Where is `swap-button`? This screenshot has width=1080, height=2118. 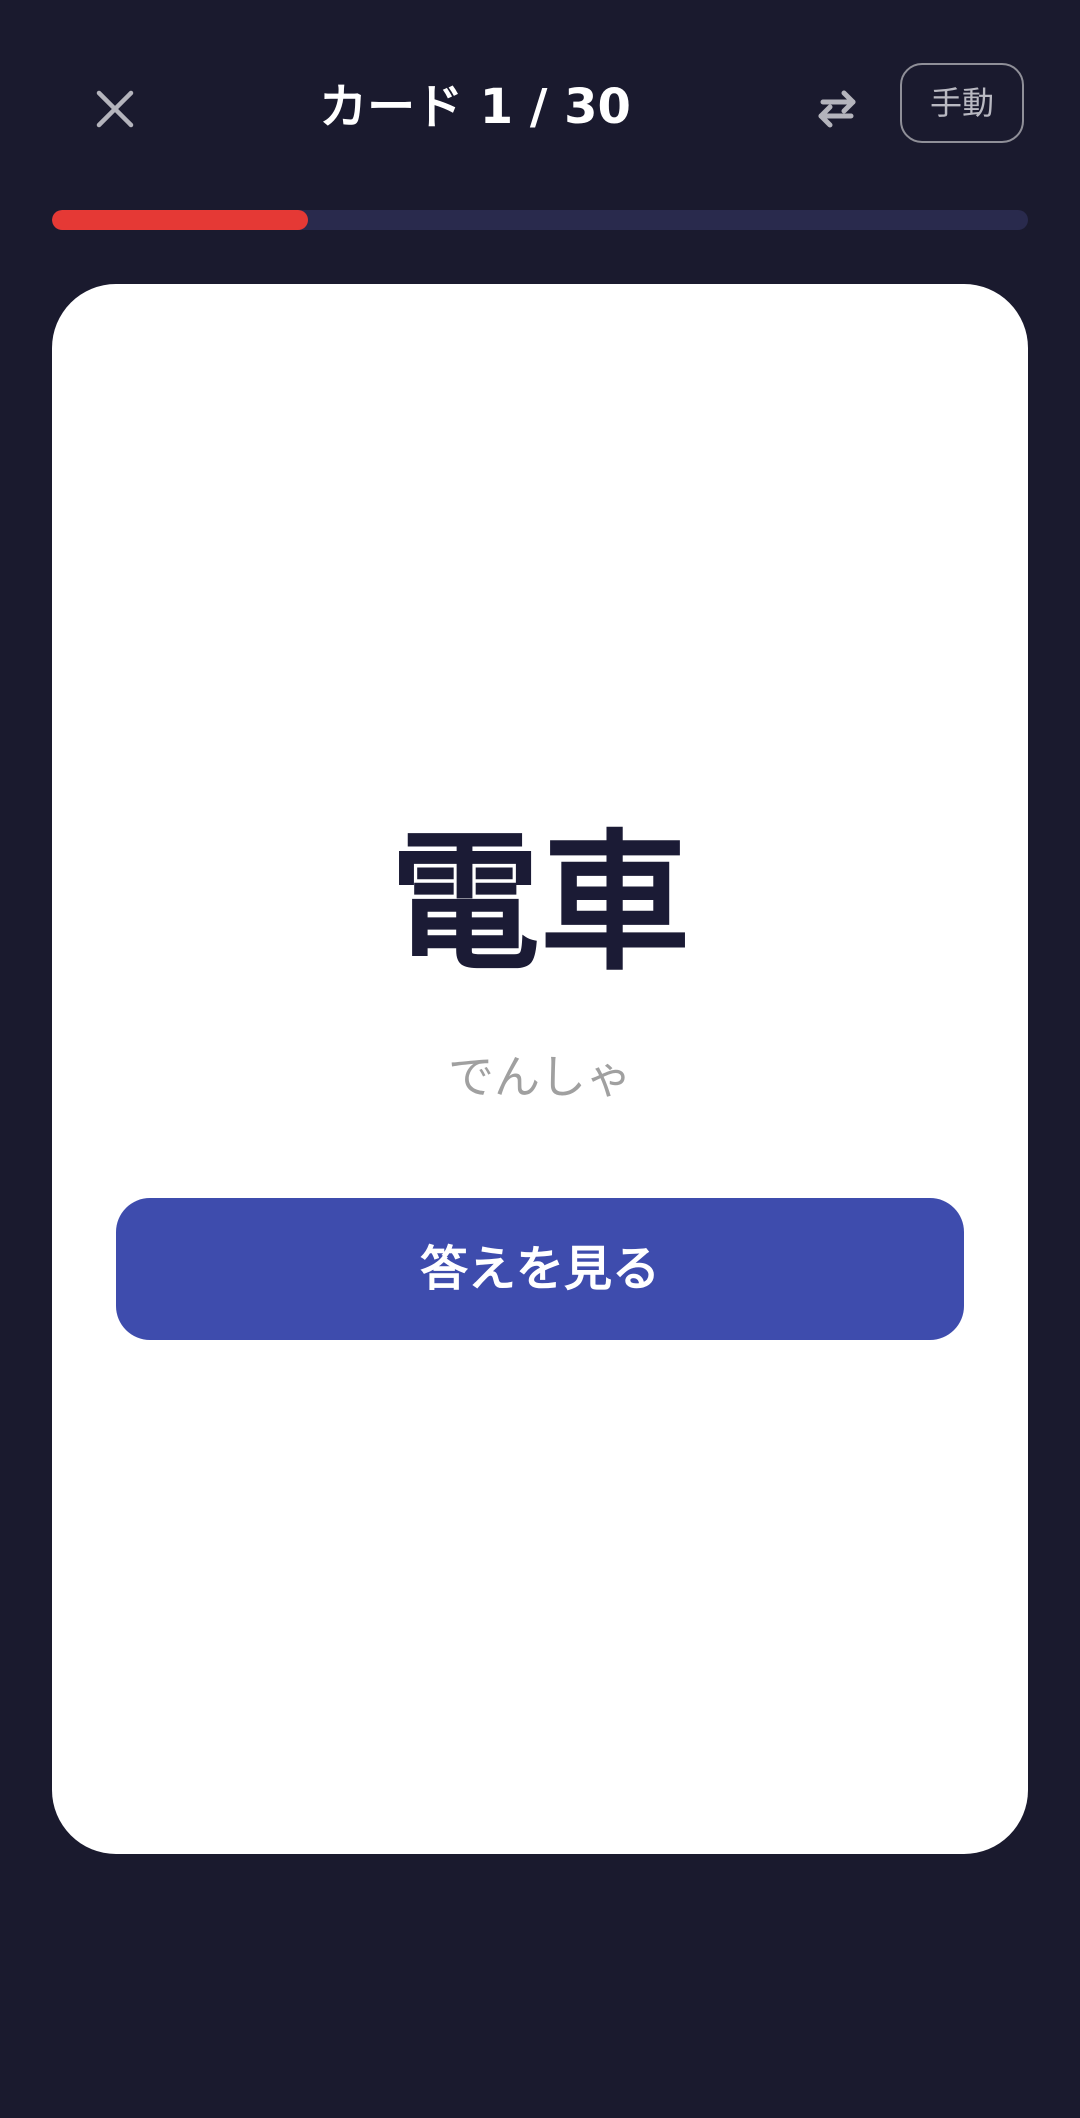 swap-button is located at coordinates (837, 109).